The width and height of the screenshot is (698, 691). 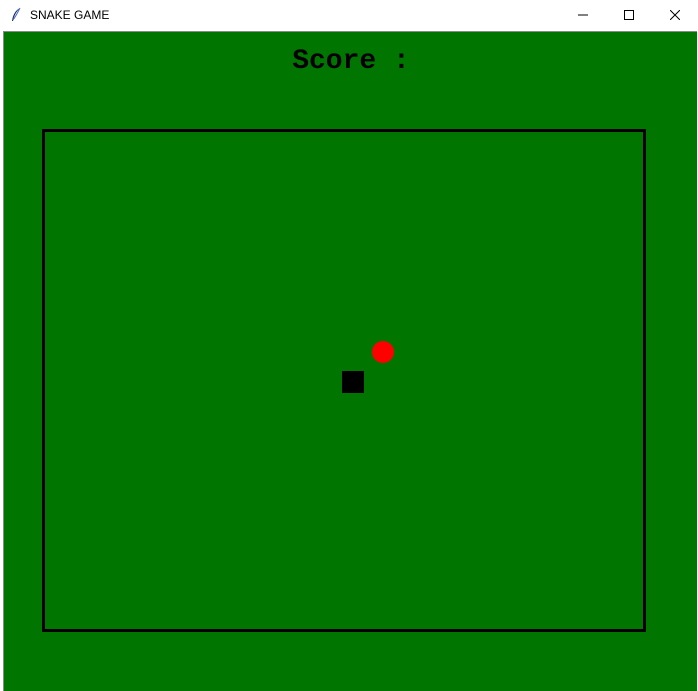 What do you see at coordinates (70, 15) in the screenshot?
I see `window-title: SNAKE GAME` at bounding box center [70, 15].